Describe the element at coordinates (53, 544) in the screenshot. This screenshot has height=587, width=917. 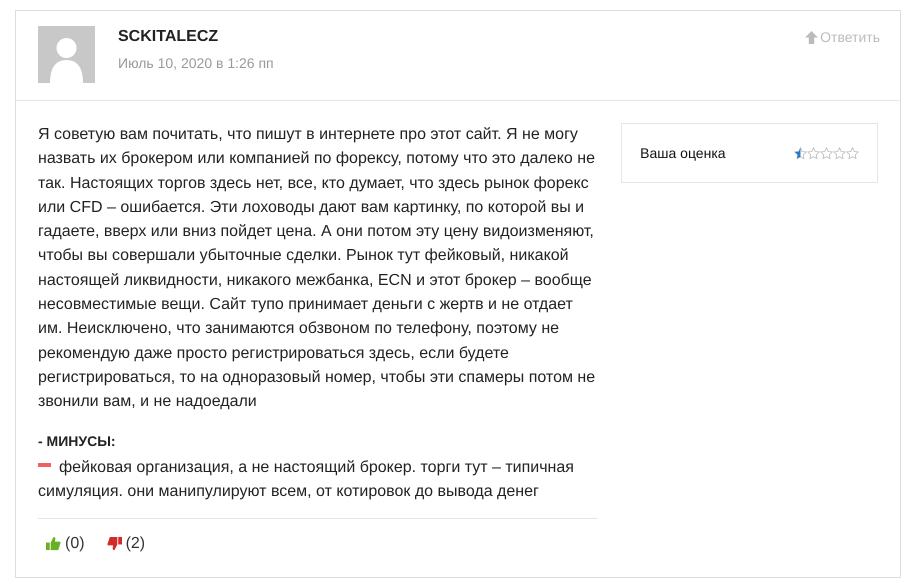
I see `thumbs-up-icon` at that location.